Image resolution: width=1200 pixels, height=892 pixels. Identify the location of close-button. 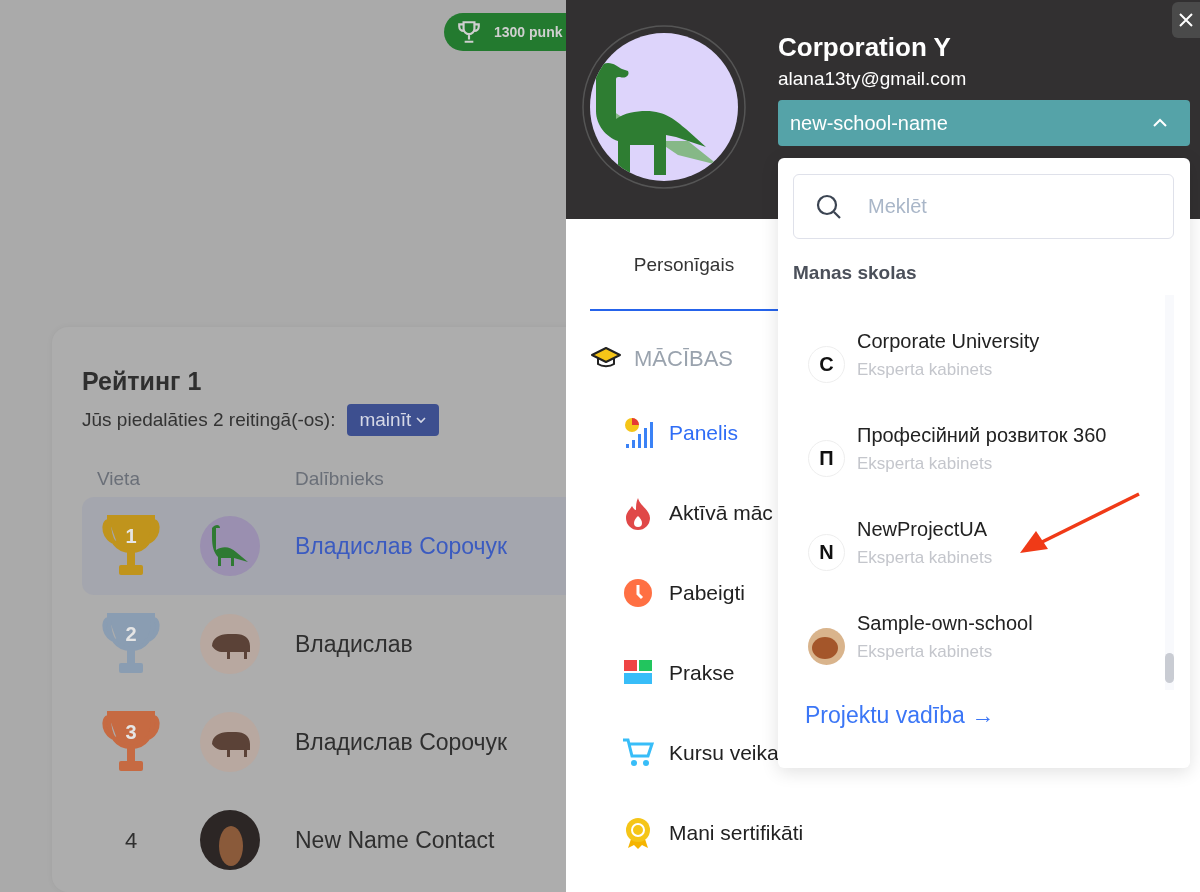
(1186, 20).